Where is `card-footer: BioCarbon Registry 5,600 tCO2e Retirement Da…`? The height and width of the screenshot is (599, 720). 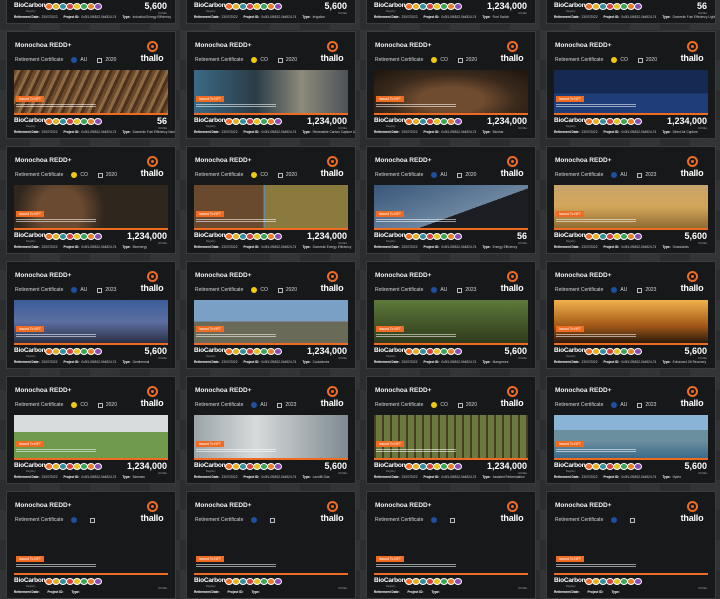
card-footer: BioCarbon Registry 5,600 tCO2e Retirement Da… is located at coordinates (91, 356).